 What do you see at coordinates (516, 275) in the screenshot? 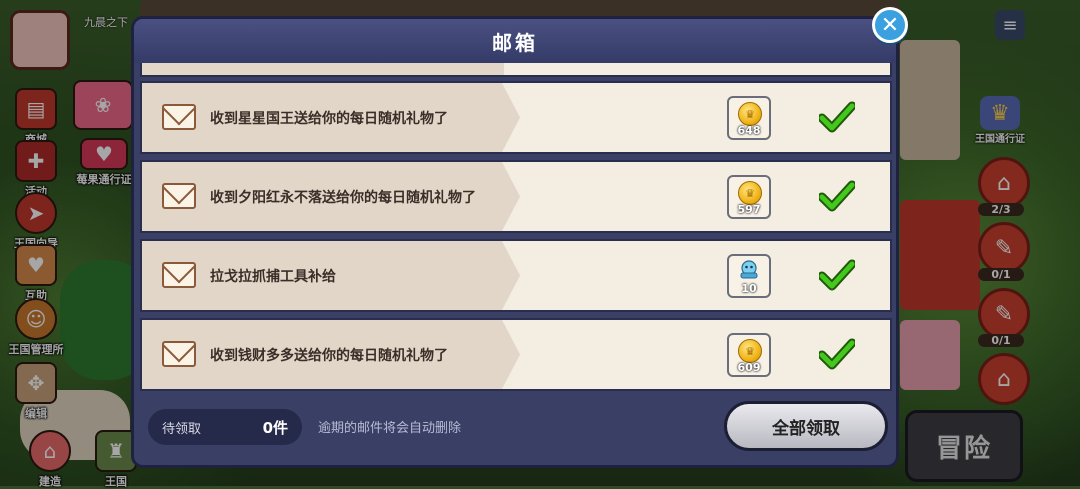
I see `list-item: 拉戈拉抓捕工具补给 10` at bounding box center [516, 275].